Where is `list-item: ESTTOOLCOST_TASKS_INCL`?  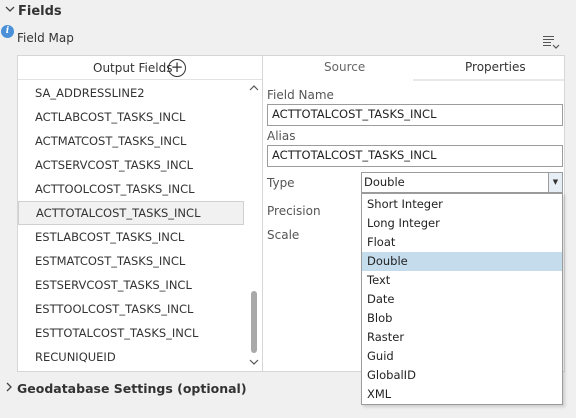 list-item: ESTTOOLCOST_TASKS_INCL is located at coordinates (131, 309).